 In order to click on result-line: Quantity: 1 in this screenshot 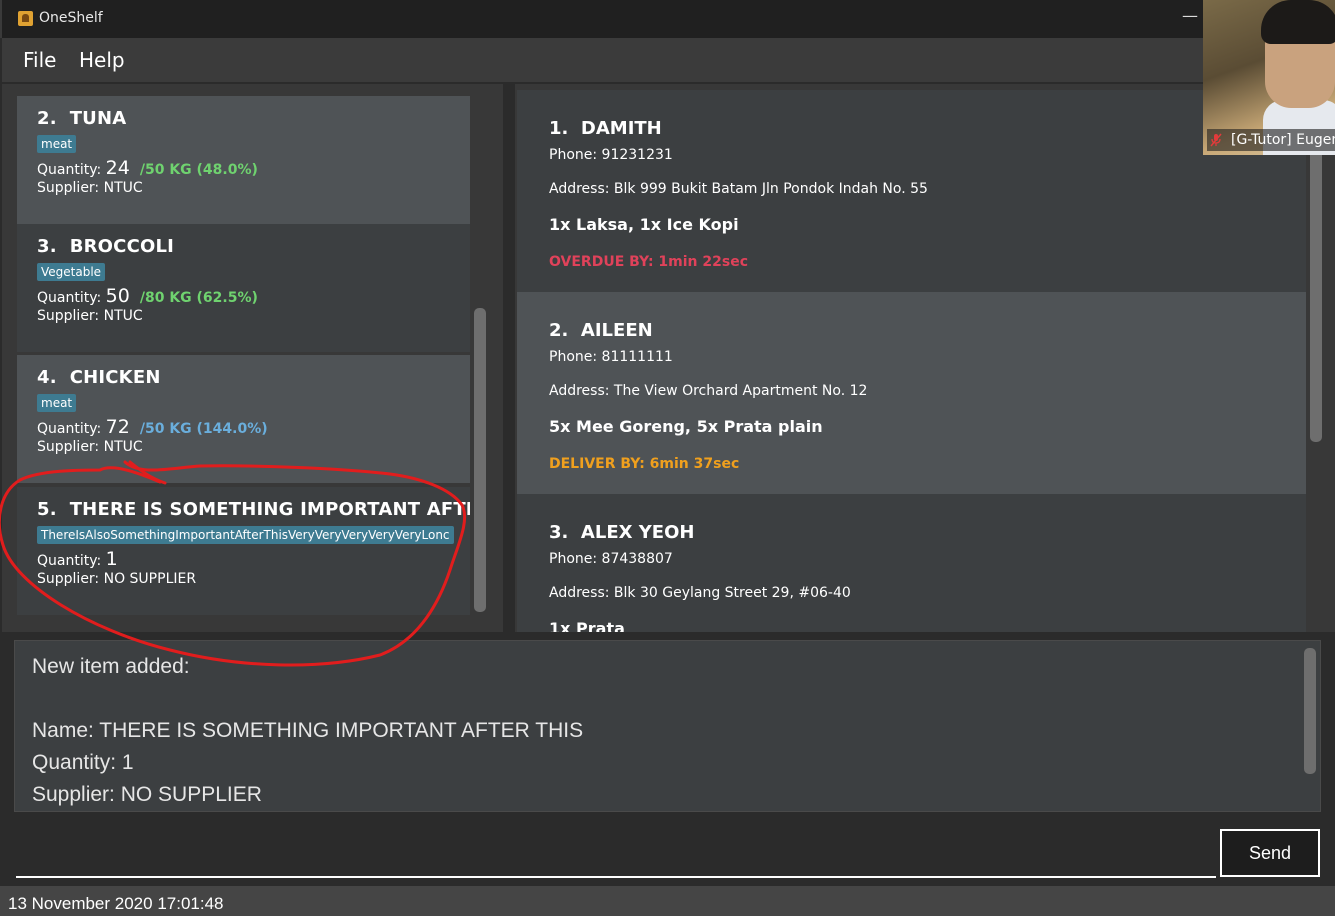, I will do `click(83, 762)`.